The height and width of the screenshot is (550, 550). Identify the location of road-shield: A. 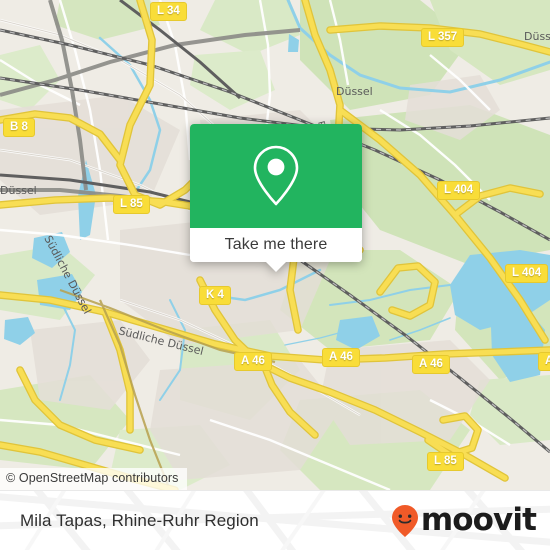
(544, 362).